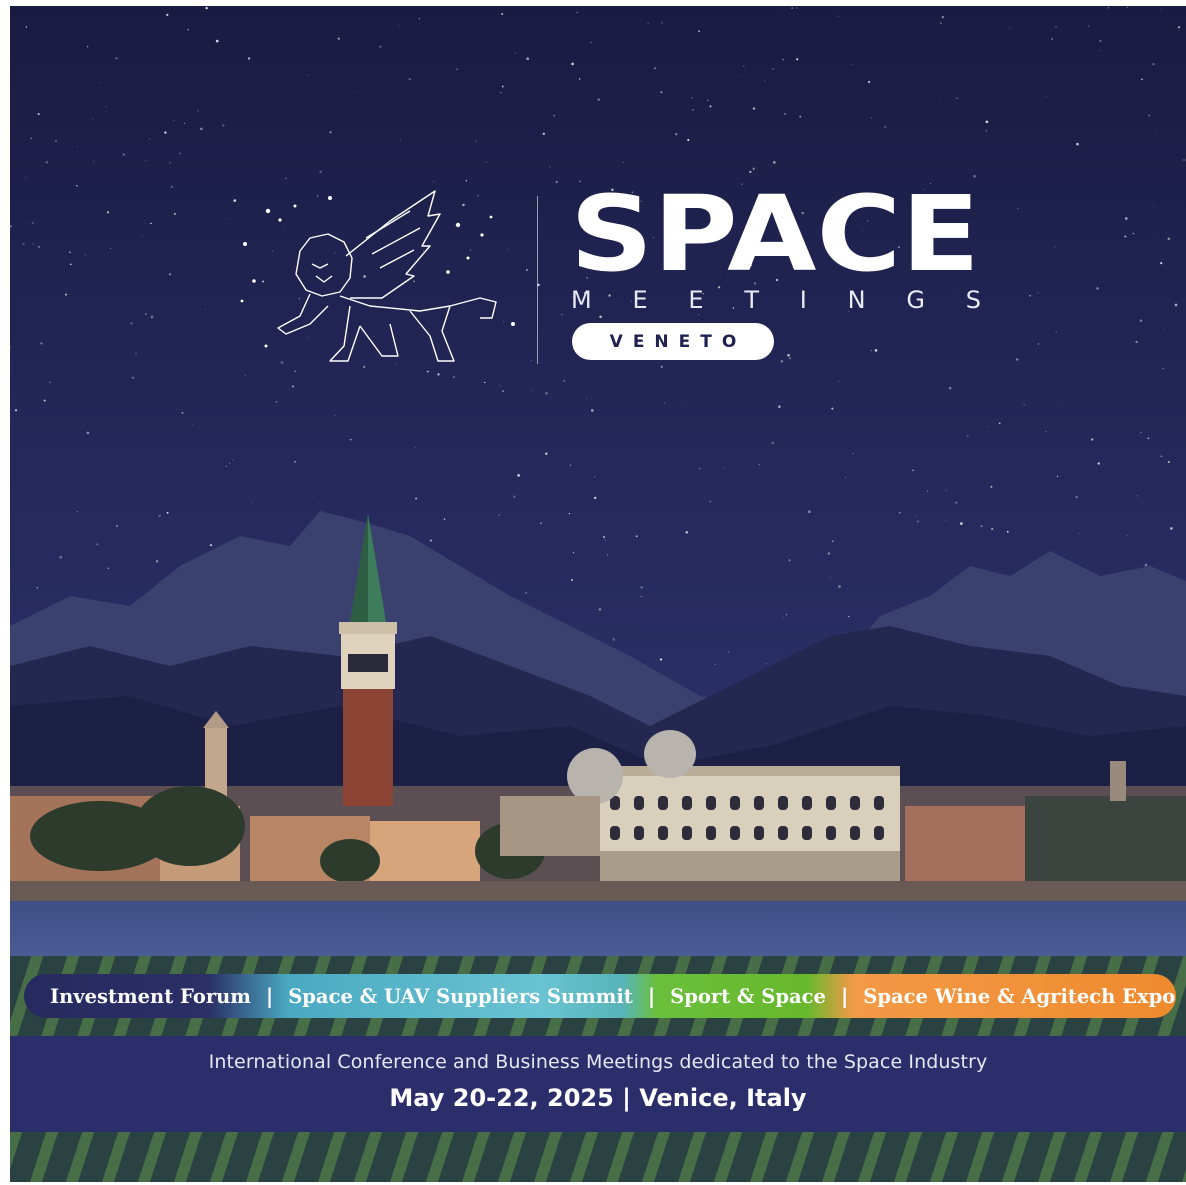 The width and height of the screenshot is (1186, 1185). Describe the element at coordinates (748, 996) in the screenshot. I see `track-sport-space: Sport & Space` at that location.